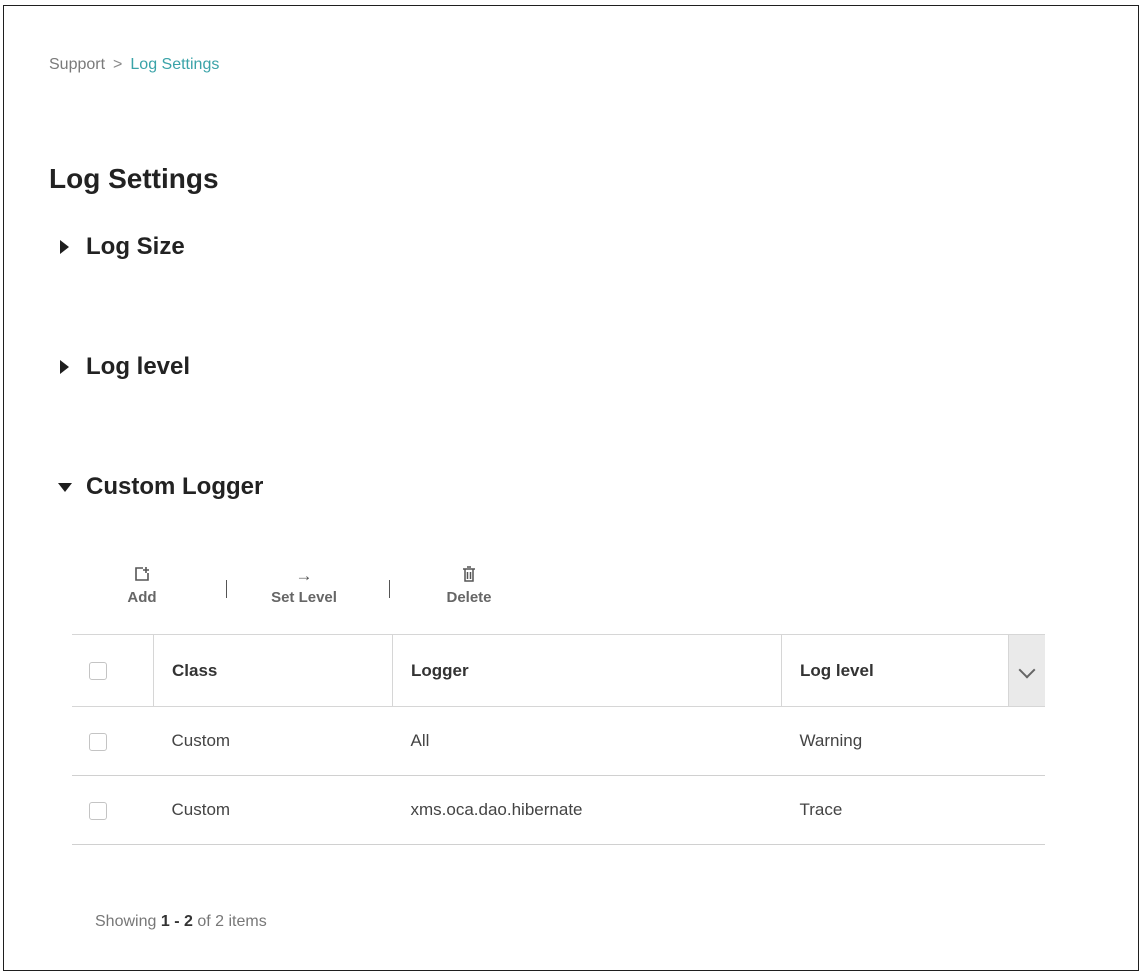  I want to click on section-log-size-label: Log Size, so click(135, 246).